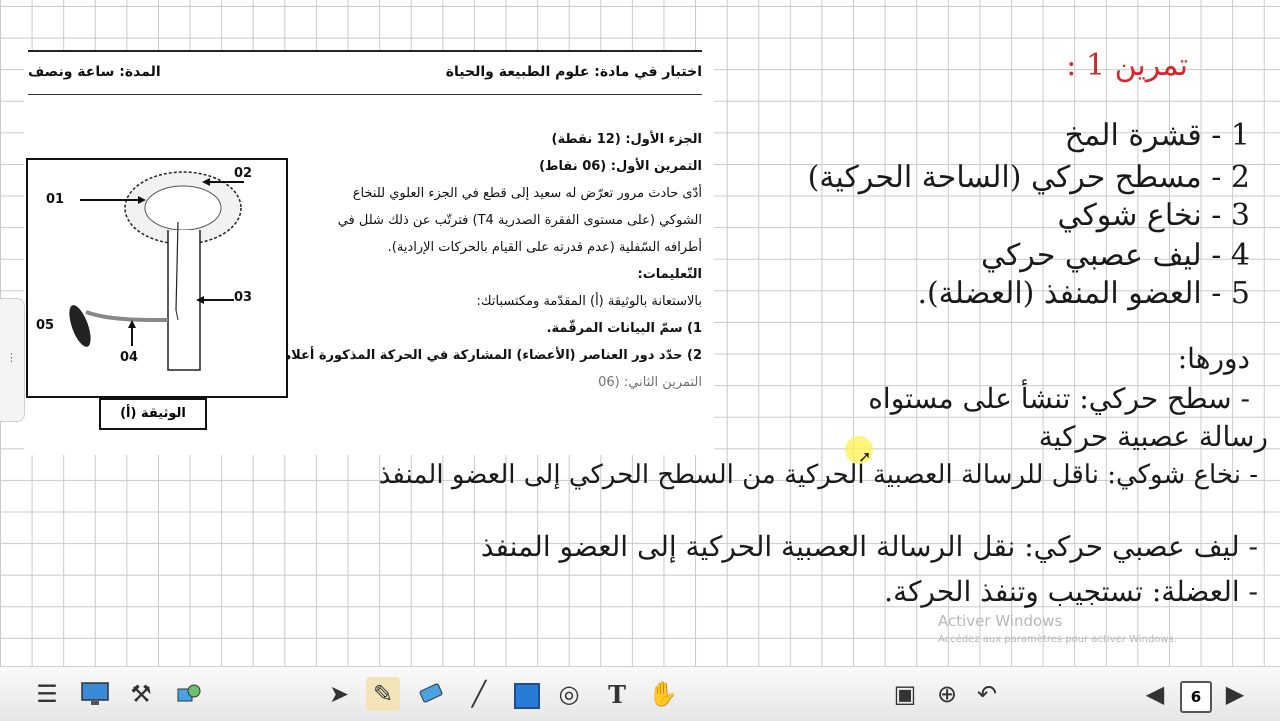 The height and width of the screenshot is (721, 1280). I want to click on hand-icon: ✋, so click(663, 694).